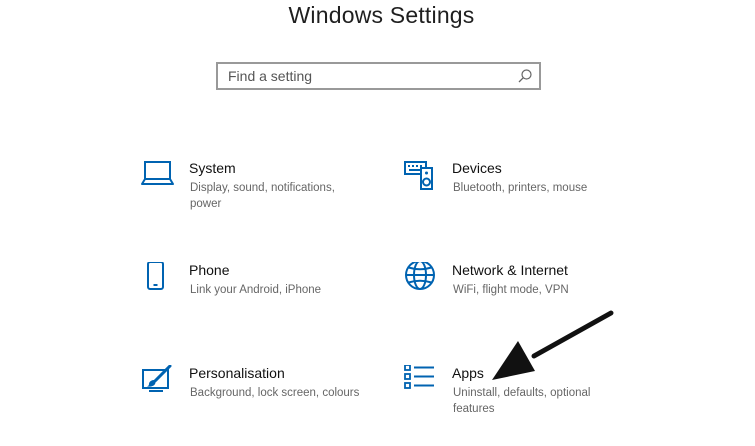 This screenshot has width=755, height=446. I want to click on devices-icon, so click(418, 175).